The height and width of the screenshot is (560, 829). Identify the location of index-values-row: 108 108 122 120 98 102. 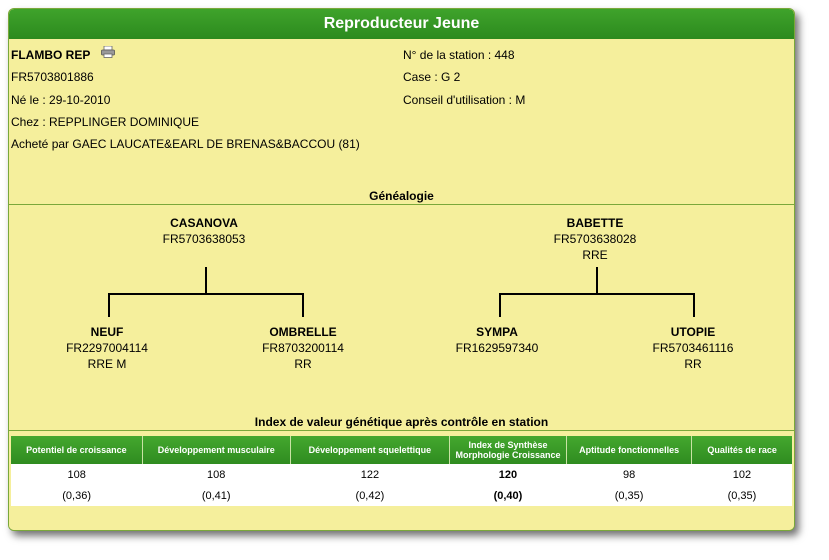
(401, 474).